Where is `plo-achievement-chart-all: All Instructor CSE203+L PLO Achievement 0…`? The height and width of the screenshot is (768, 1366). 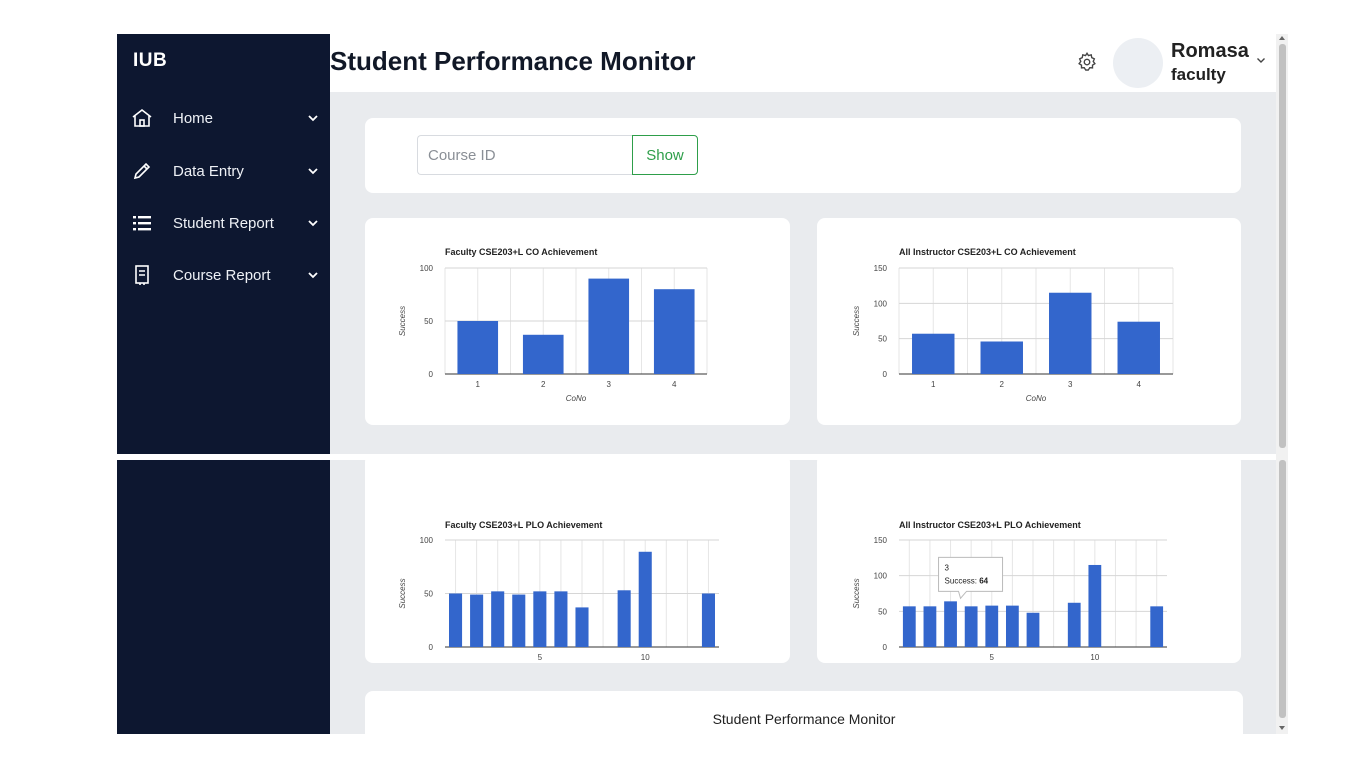 plo-achievement-chart-all: All Instructor CSE203+L PLO Achievement 0… is located at coordinates (1009, 598).